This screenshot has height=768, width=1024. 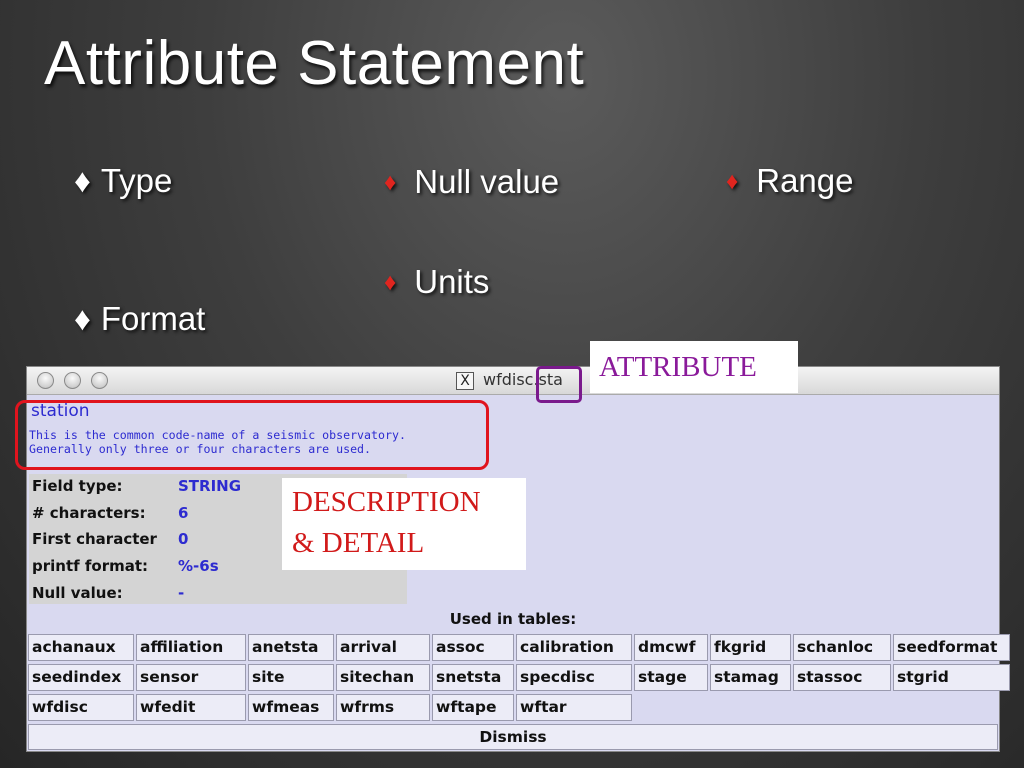 What do you see at coordinates (671, 647) in the screenshot?
I see `table-button-dmcwf: dmcwf` at bounding box center [671, 647].